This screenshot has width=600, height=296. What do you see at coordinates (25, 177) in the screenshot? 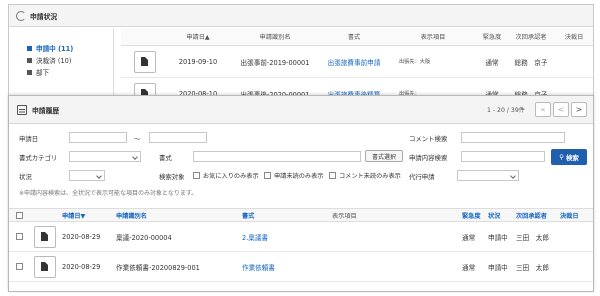
I see `status-label: 状況` at bounding box center [25, 177].